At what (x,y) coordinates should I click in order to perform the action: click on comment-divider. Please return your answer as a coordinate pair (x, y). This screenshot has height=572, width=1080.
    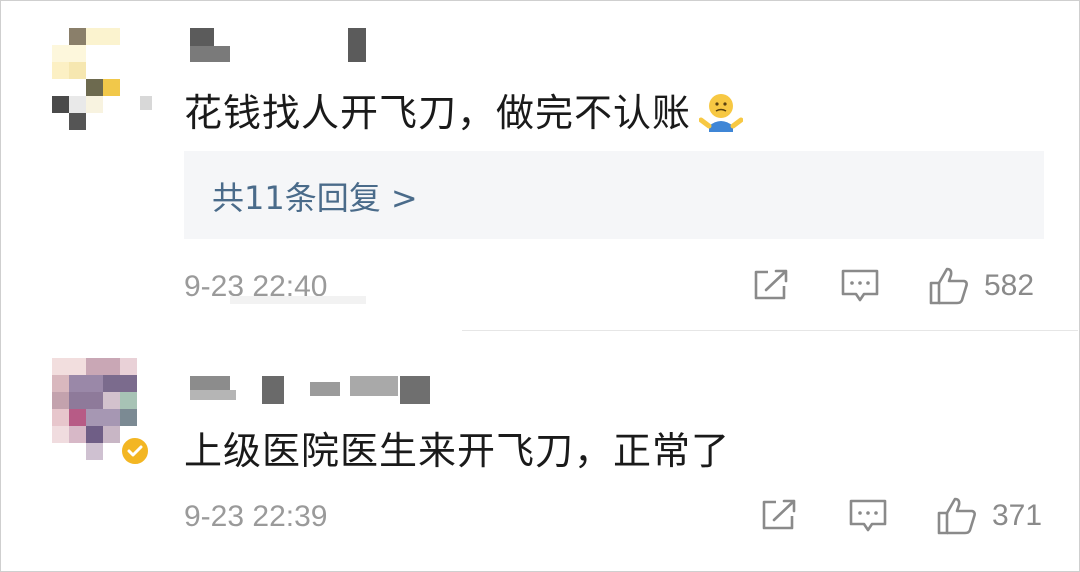
    Looking at the image, I should click on (770, 330).